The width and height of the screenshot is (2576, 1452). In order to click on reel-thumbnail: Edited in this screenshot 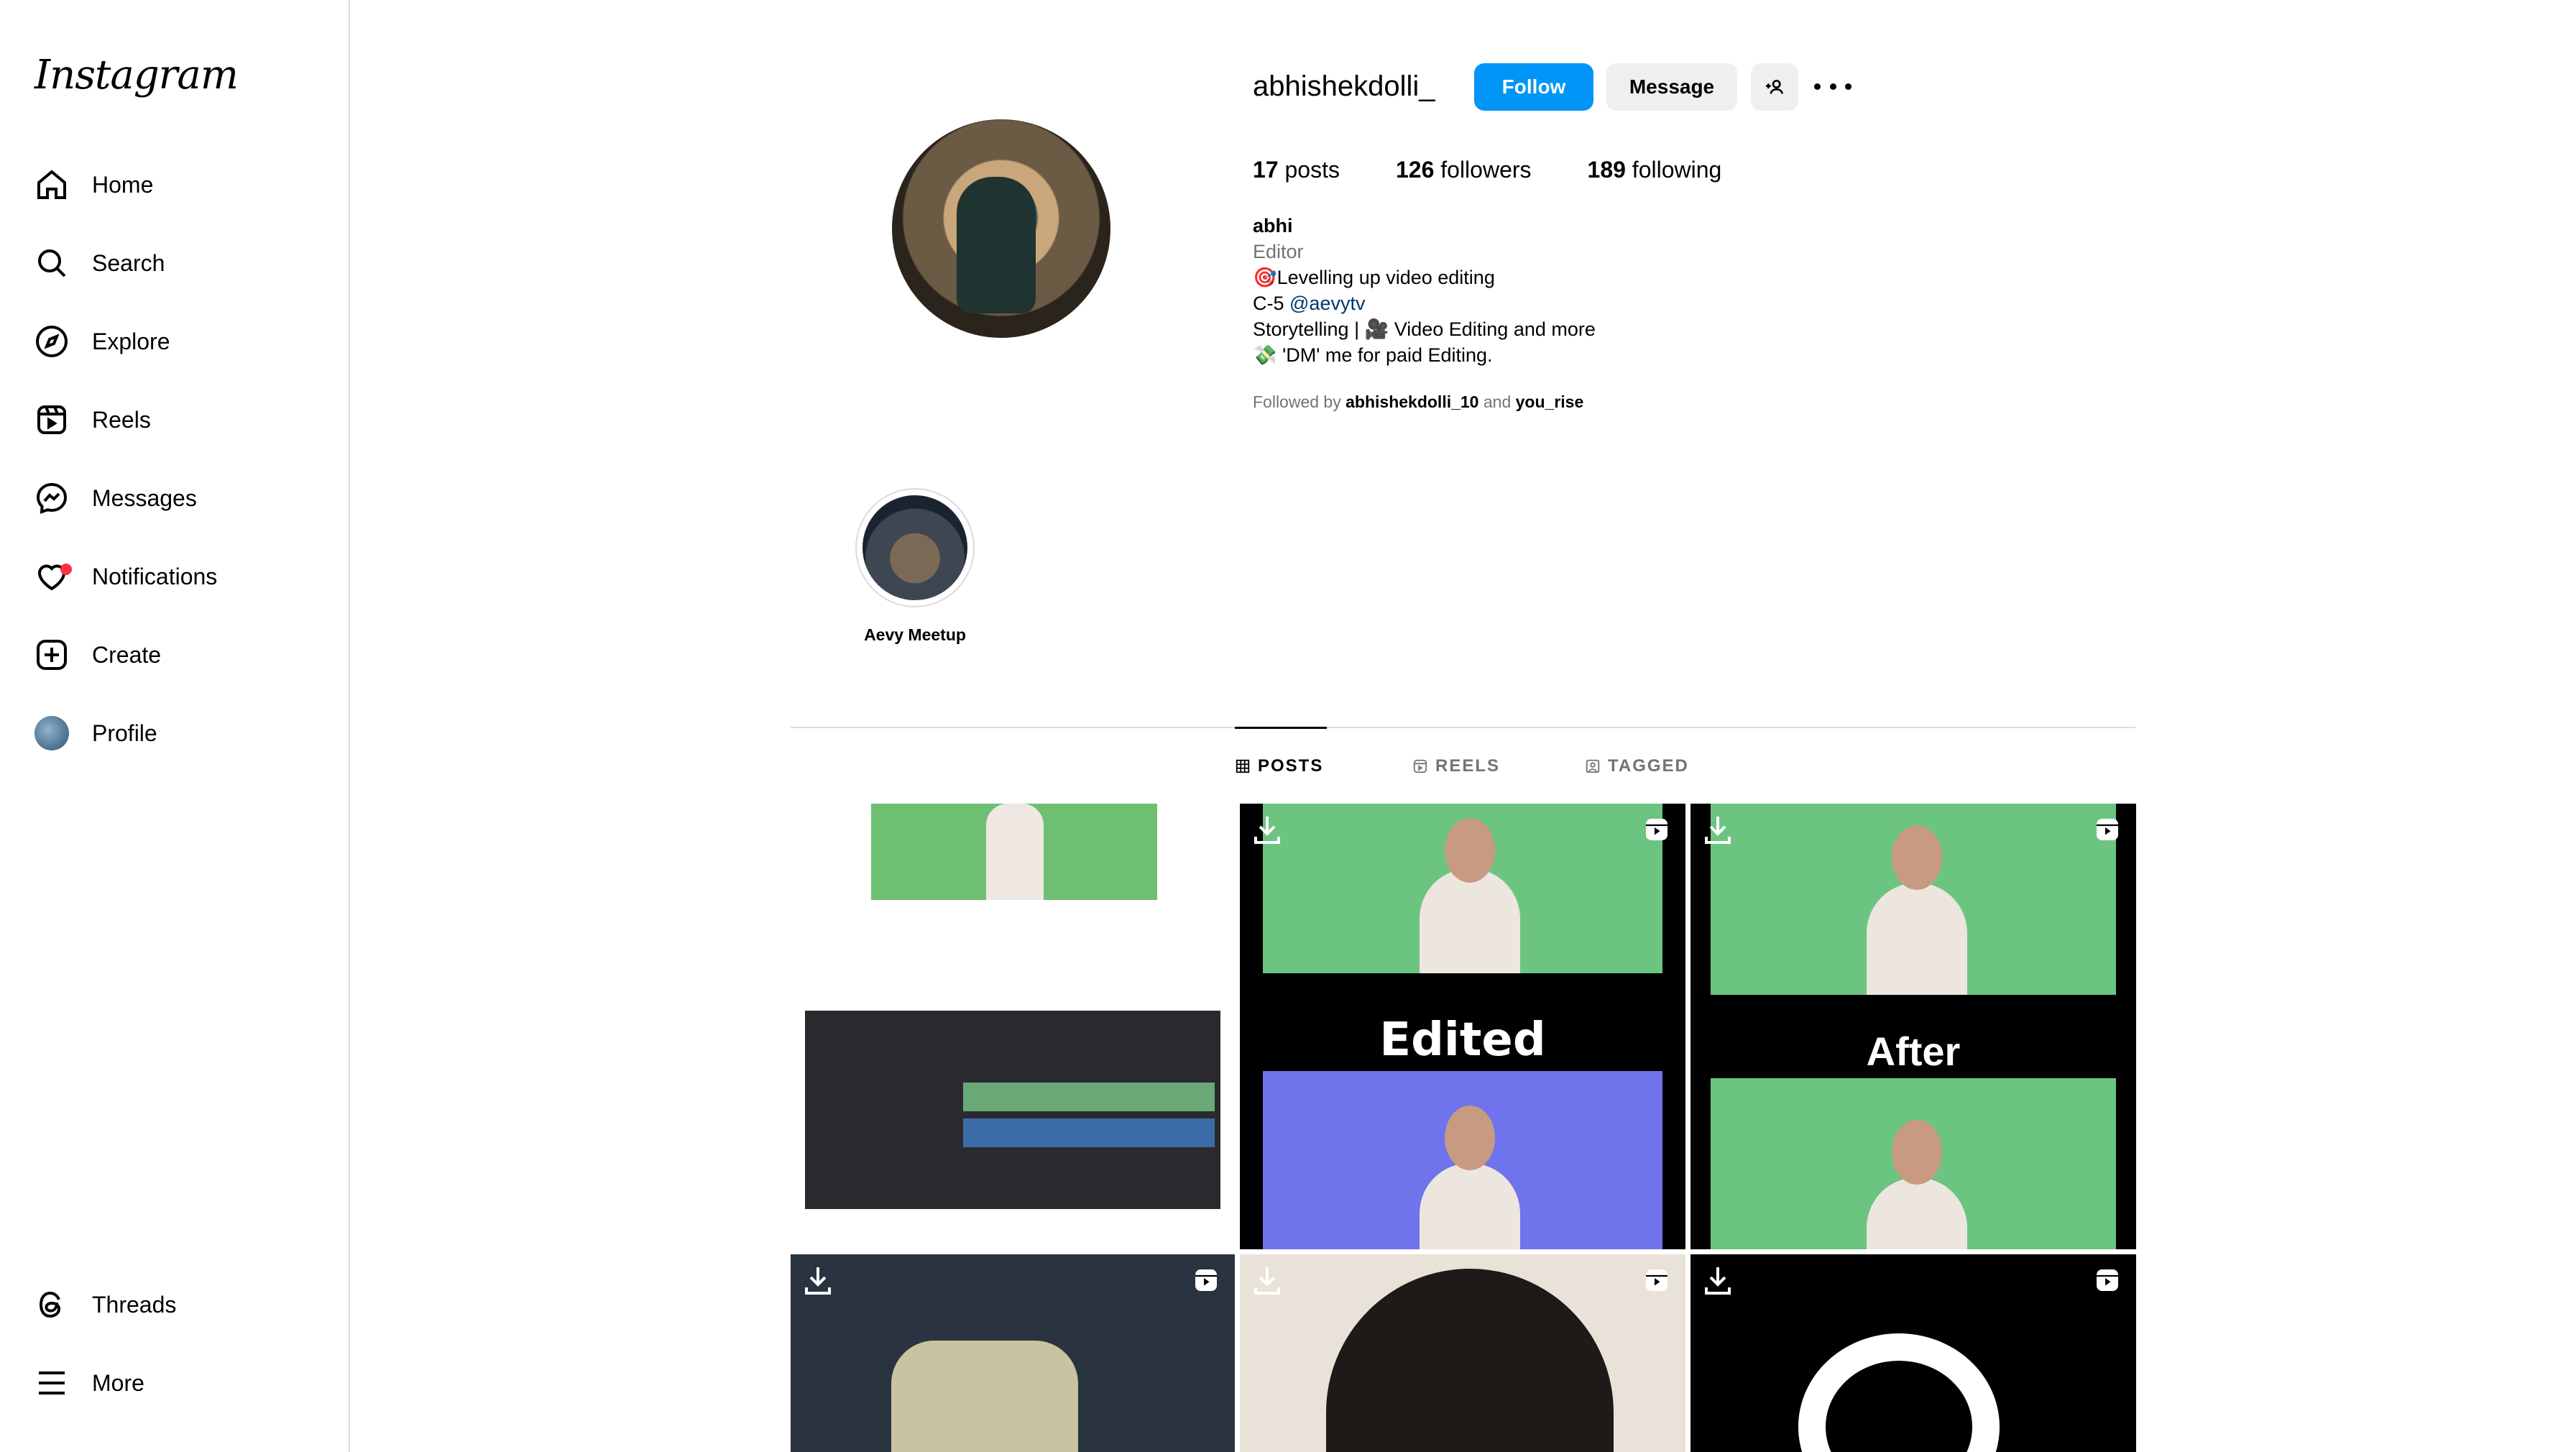, I will do `click(1462, 1026)`.